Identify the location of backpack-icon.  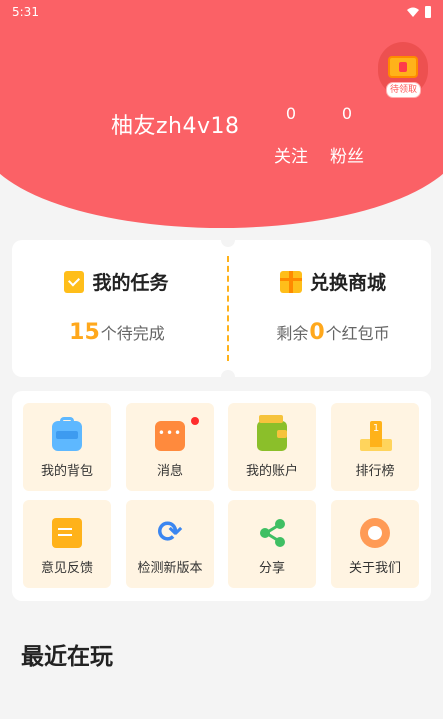
(67, 434).